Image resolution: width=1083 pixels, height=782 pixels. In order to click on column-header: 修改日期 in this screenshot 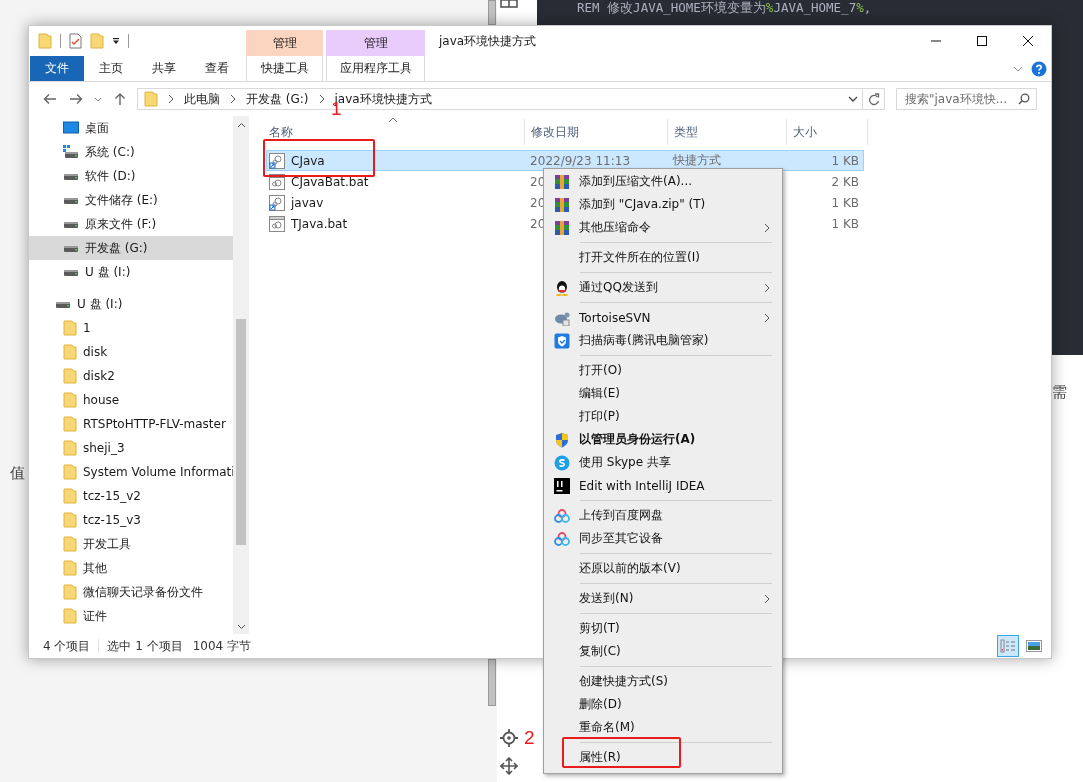, I will do `click(555, 132)`.